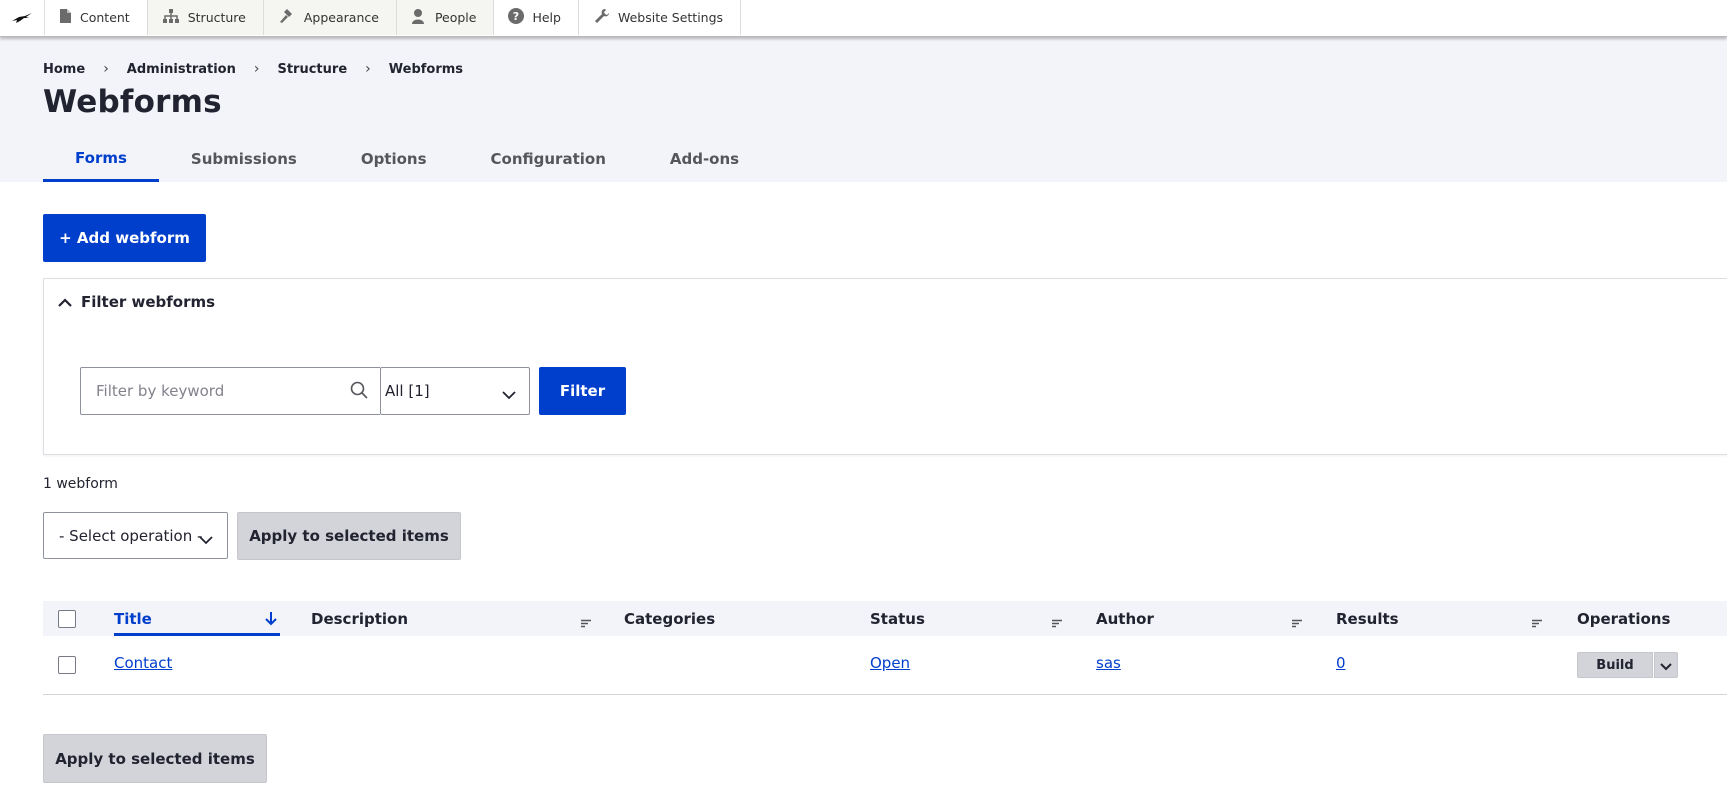  What do you see at coordinates (65, 302) in the screenshot?
I see `chevron-up-icon` at bounding box center [65, 302].